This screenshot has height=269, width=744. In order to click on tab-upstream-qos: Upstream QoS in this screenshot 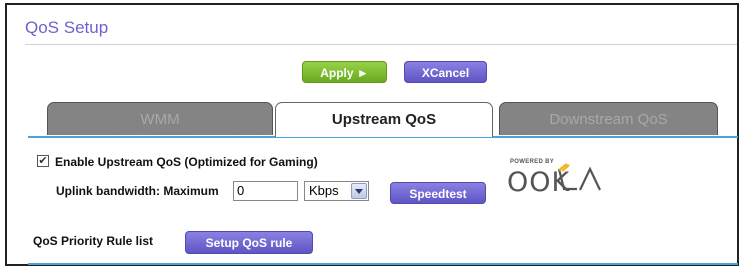, I will do `click(384, 119)`.